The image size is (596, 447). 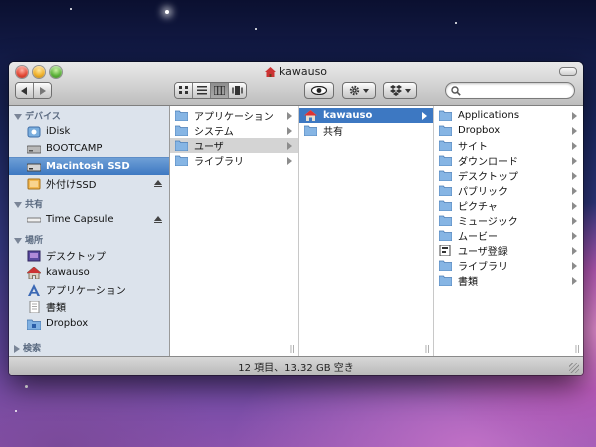 I want to click on list-item: ムービー, so click(x=508, y=235).